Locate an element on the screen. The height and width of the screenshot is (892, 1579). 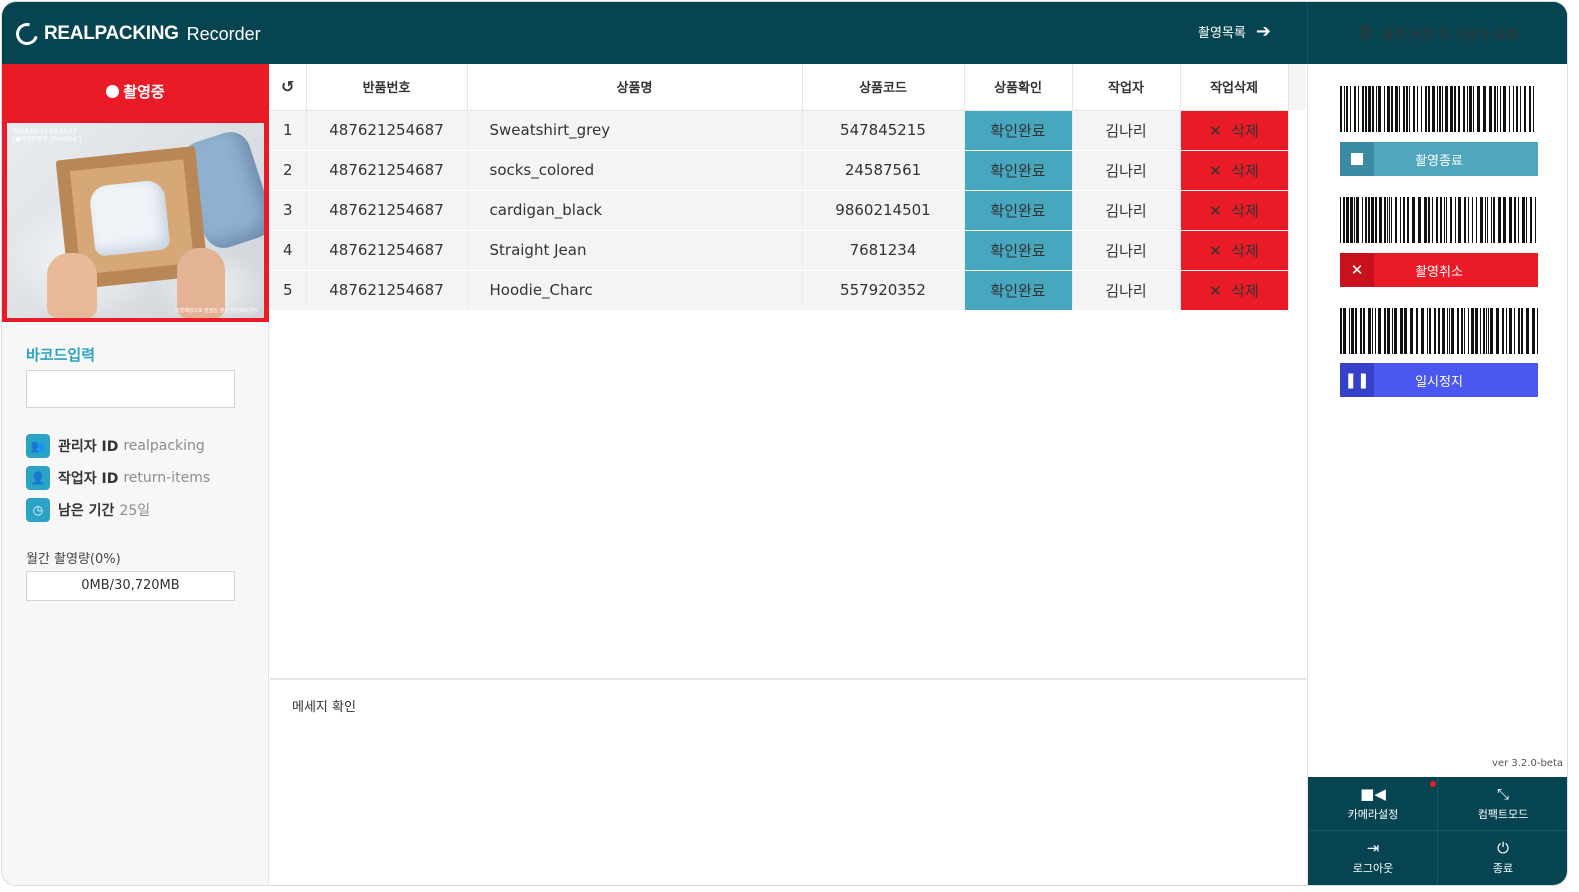
preview-footer: 리얼패킹으로 촬영된 영상 무단배포금지 is located at coordinates (216, 311).